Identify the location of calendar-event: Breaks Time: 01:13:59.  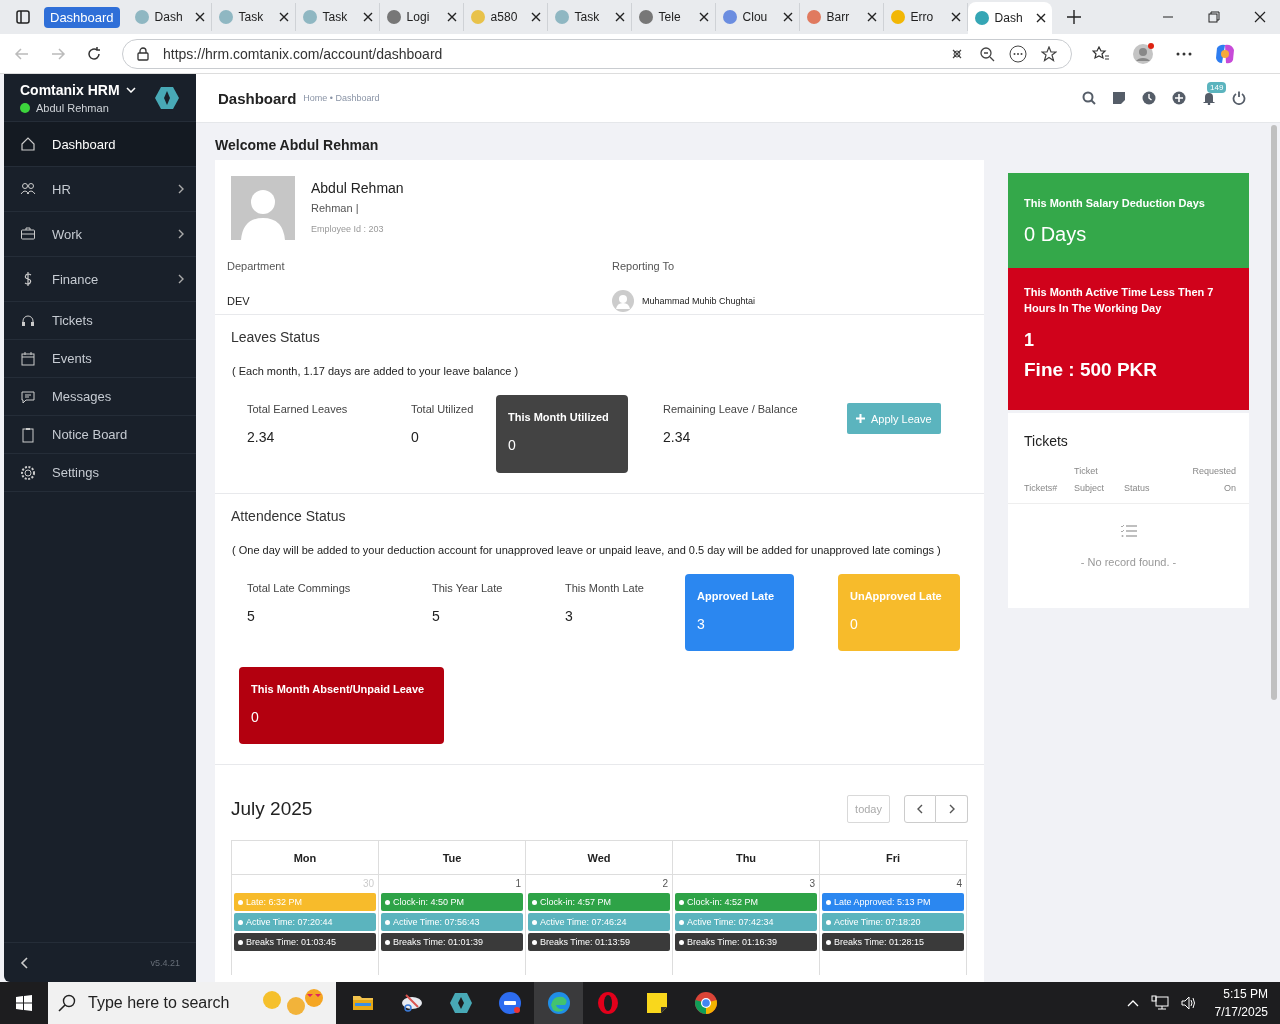
(599, 942).